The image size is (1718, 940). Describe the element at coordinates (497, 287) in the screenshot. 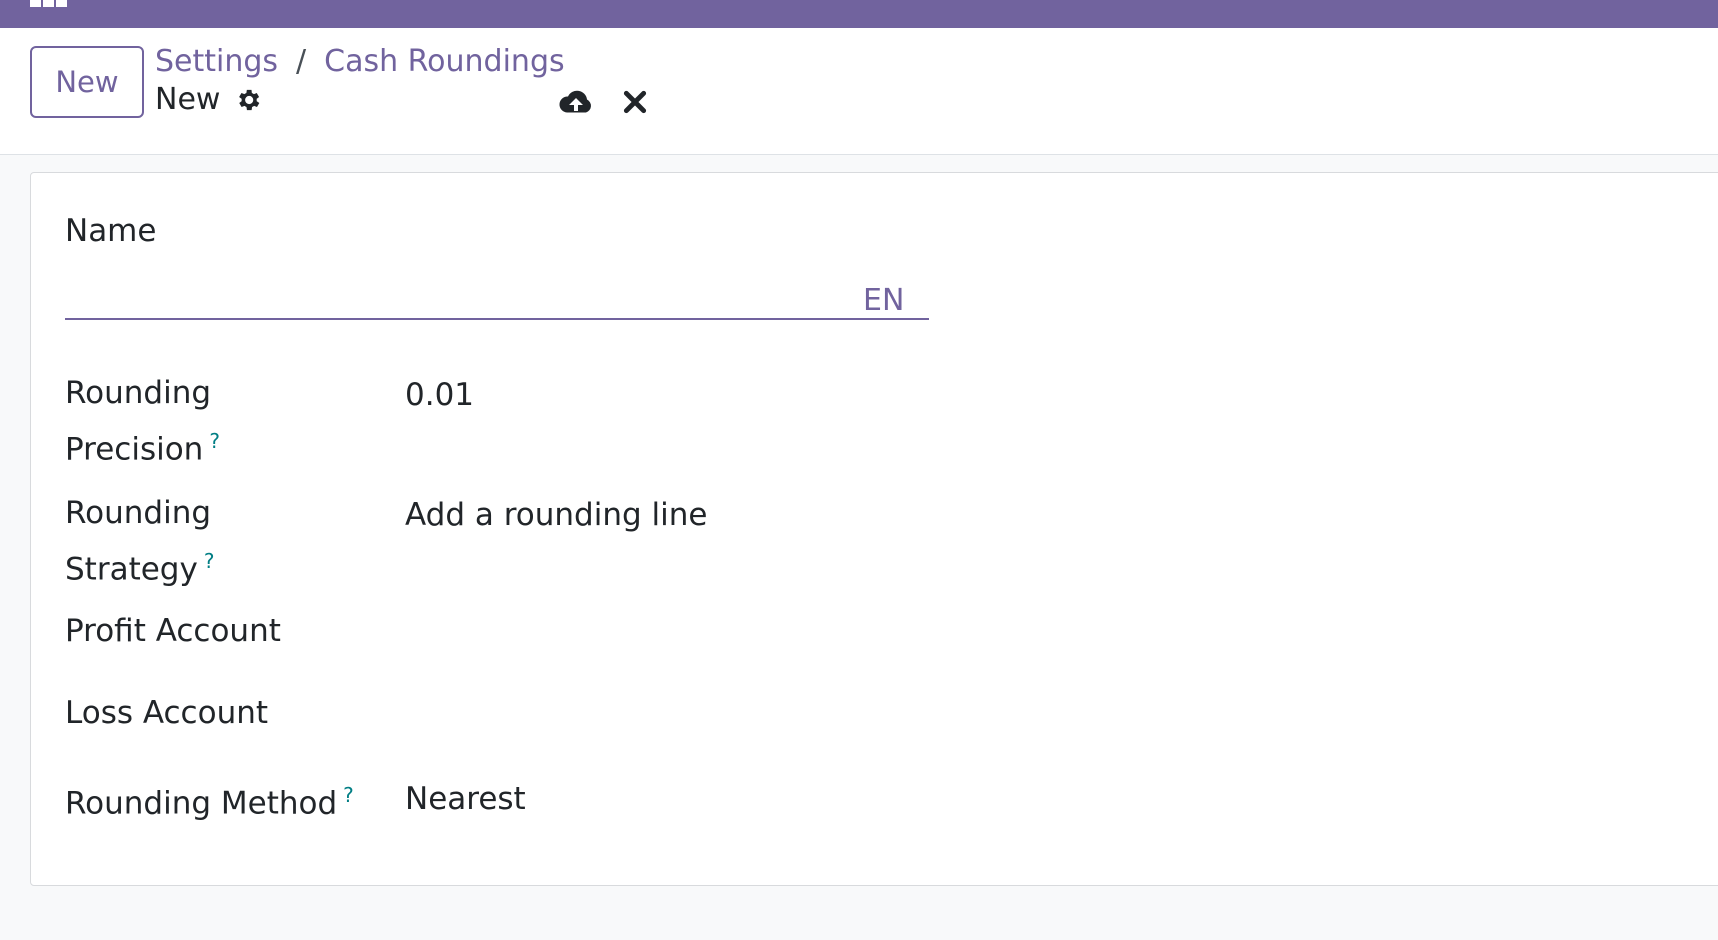

I see `name-input` at that location.